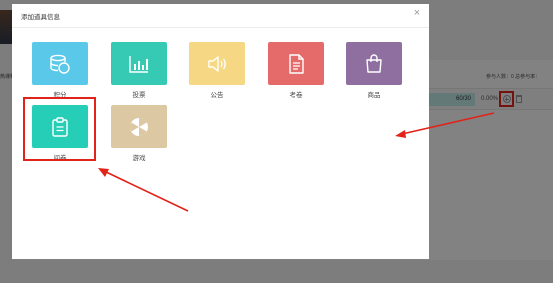 This screenshot has height=283, width=553. I want to click on tile-goods-box, so click(374, 63).